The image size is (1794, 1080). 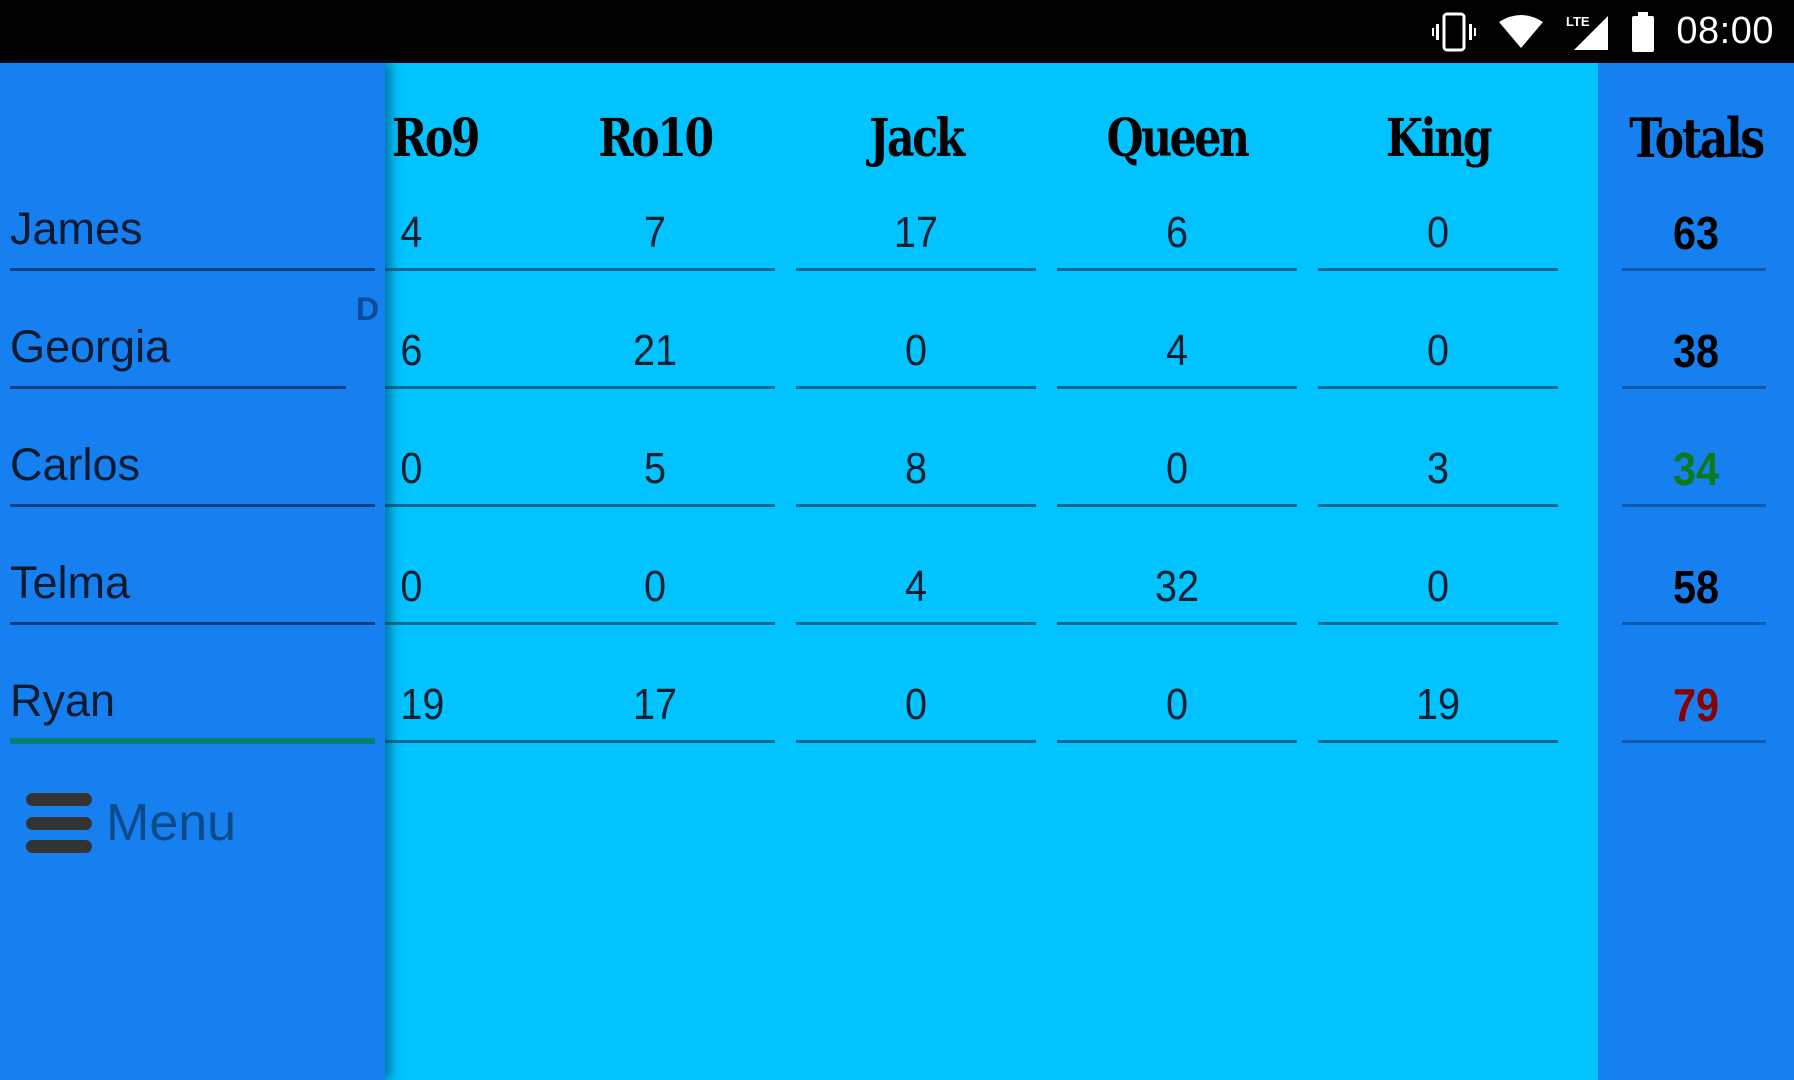 I want to click on score-value: 8, so click(x=916, y=468).